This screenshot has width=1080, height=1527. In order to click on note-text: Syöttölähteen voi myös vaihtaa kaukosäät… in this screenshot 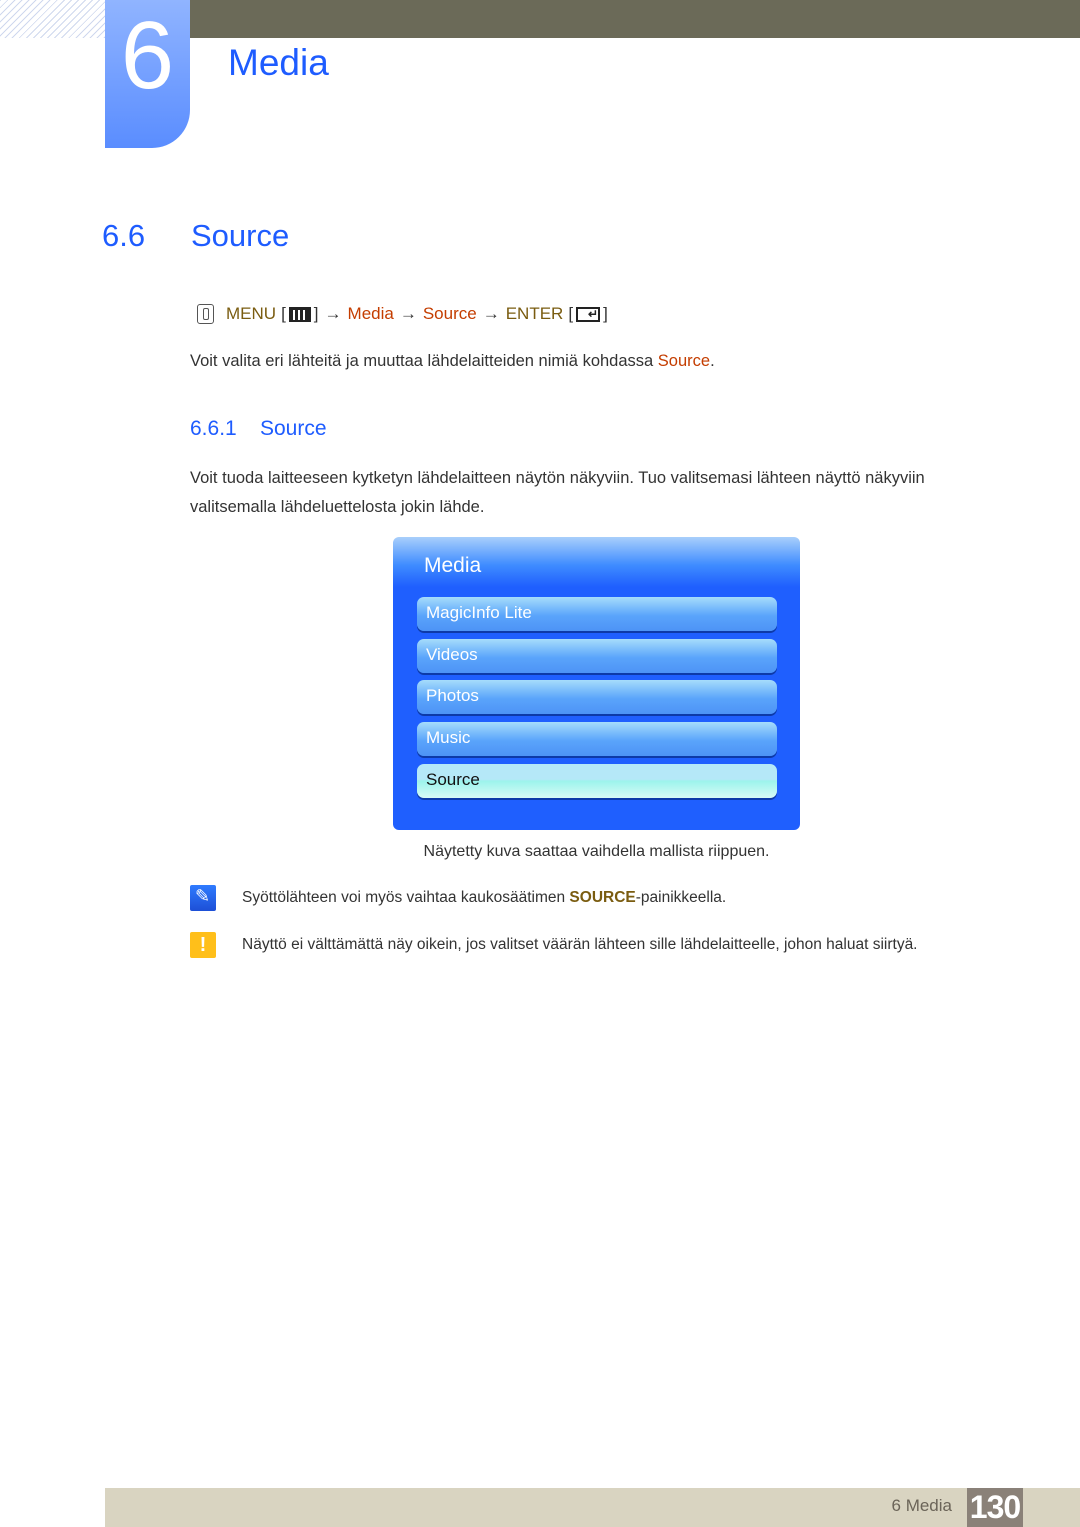, I will do `click(484, 898)`.